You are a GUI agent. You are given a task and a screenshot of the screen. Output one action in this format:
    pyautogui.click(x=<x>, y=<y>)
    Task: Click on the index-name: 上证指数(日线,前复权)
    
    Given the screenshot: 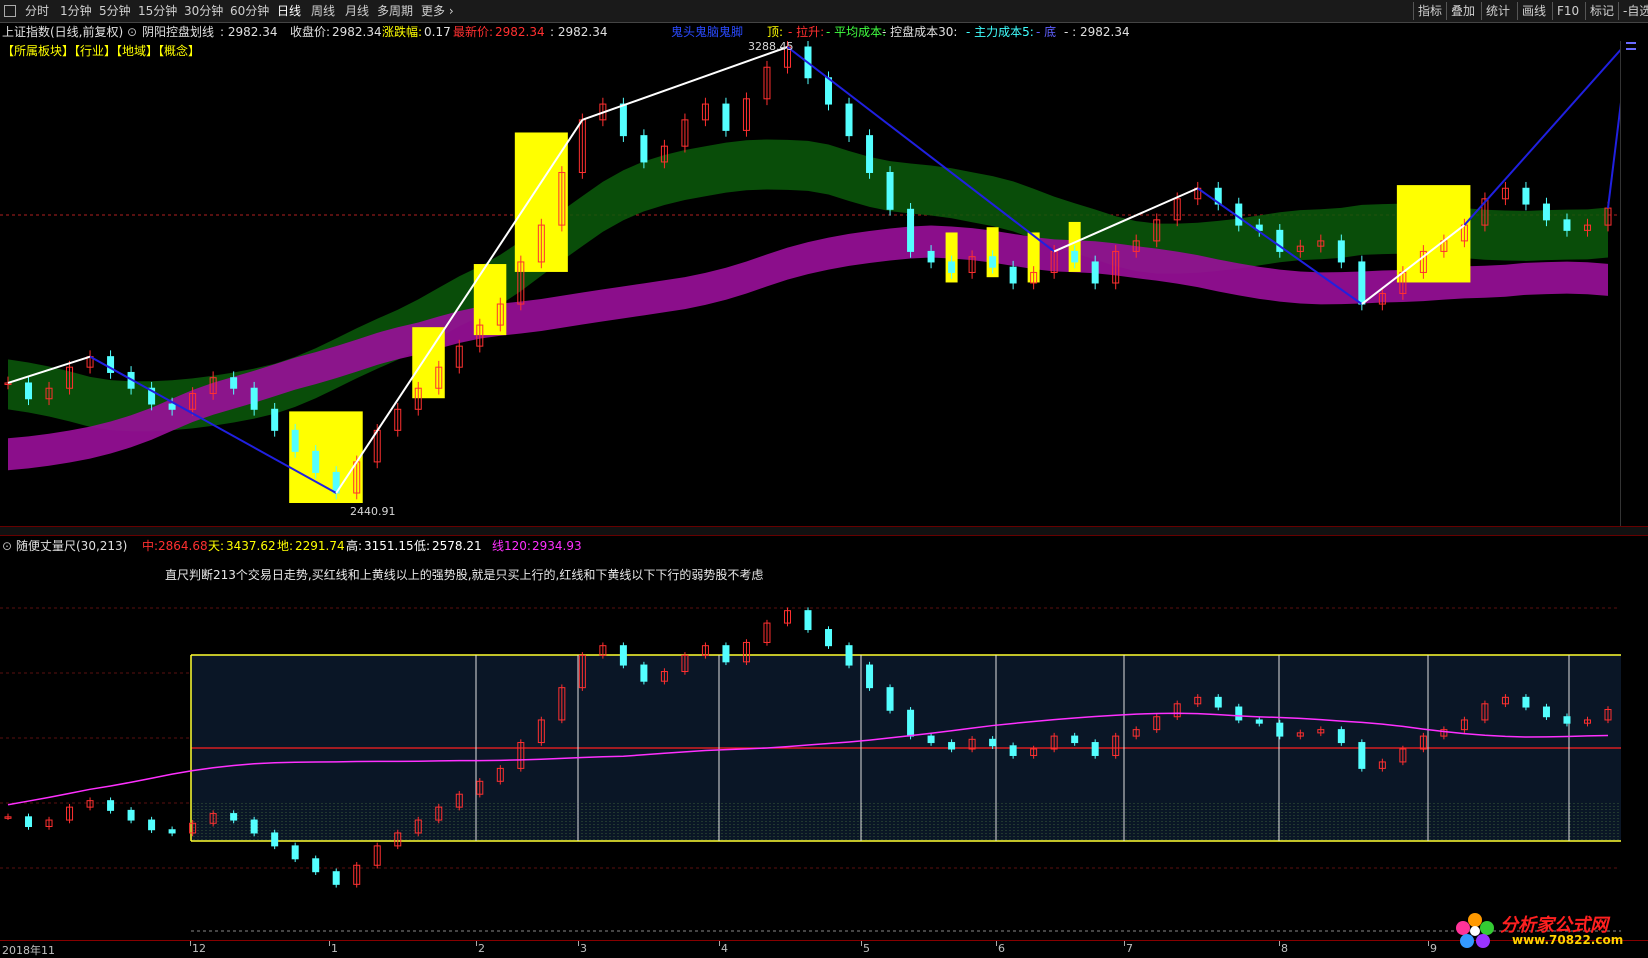 What is the action you would take?
    pyautogui.click(x=63, y=32)
    